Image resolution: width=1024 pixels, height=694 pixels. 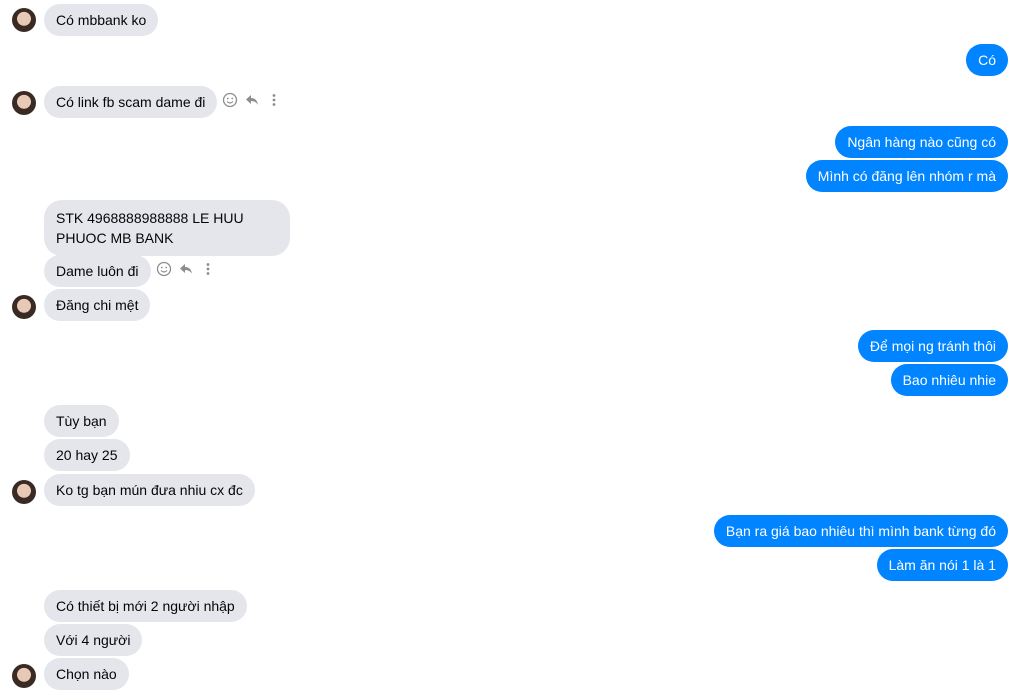 I want to click on message-incoming: Với 4 người, so click(x=93, y=640).